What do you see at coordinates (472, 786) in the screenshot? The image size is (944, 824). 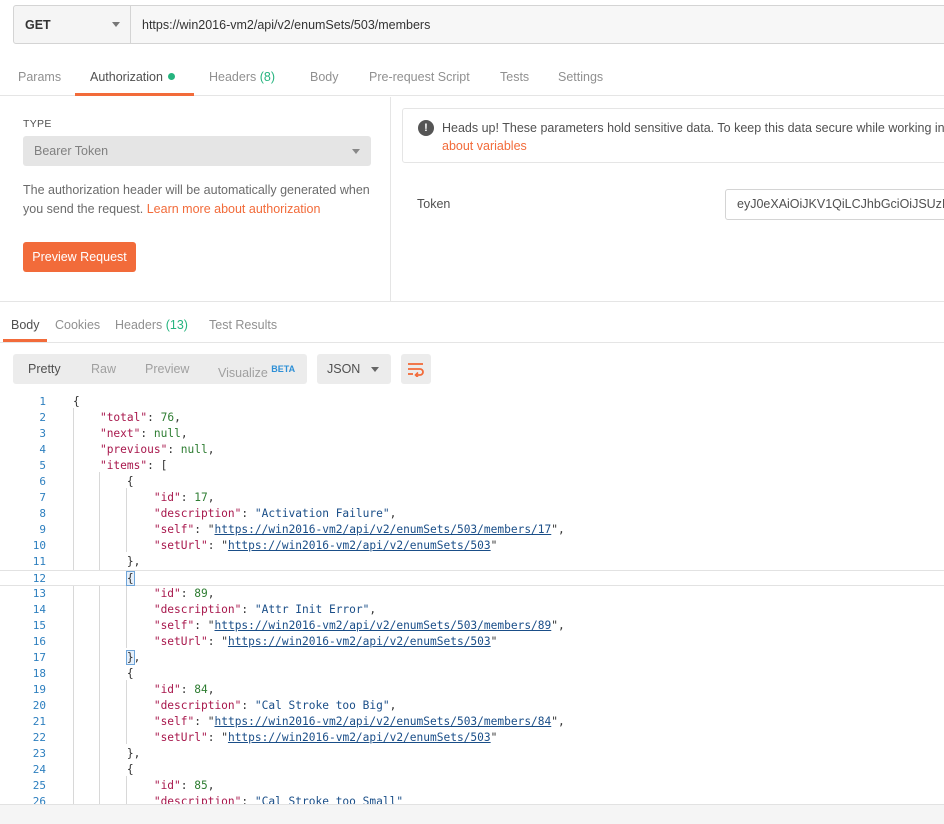 I see `code-line: 25 "id": 85,` at bounding box center [472, 786].